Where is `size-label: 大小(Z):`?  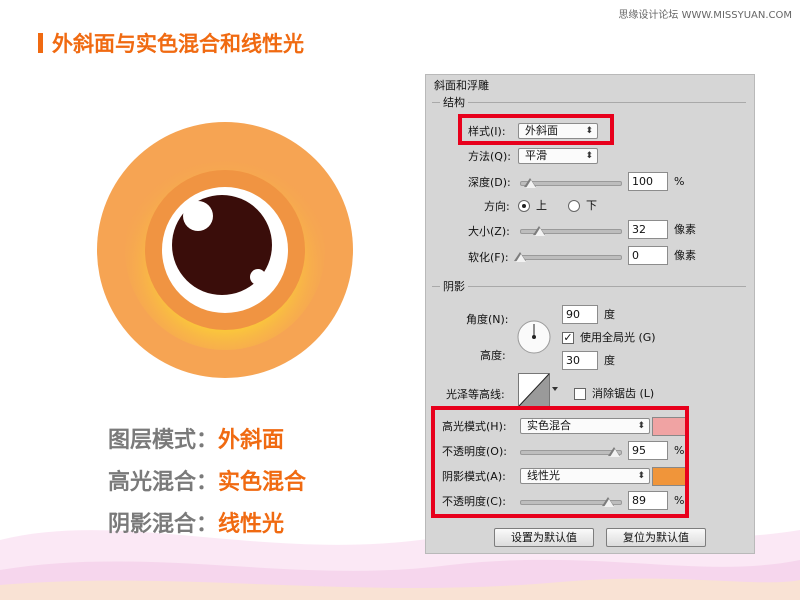 size-label: 大小(Z): is located at coordinates (489, 231).